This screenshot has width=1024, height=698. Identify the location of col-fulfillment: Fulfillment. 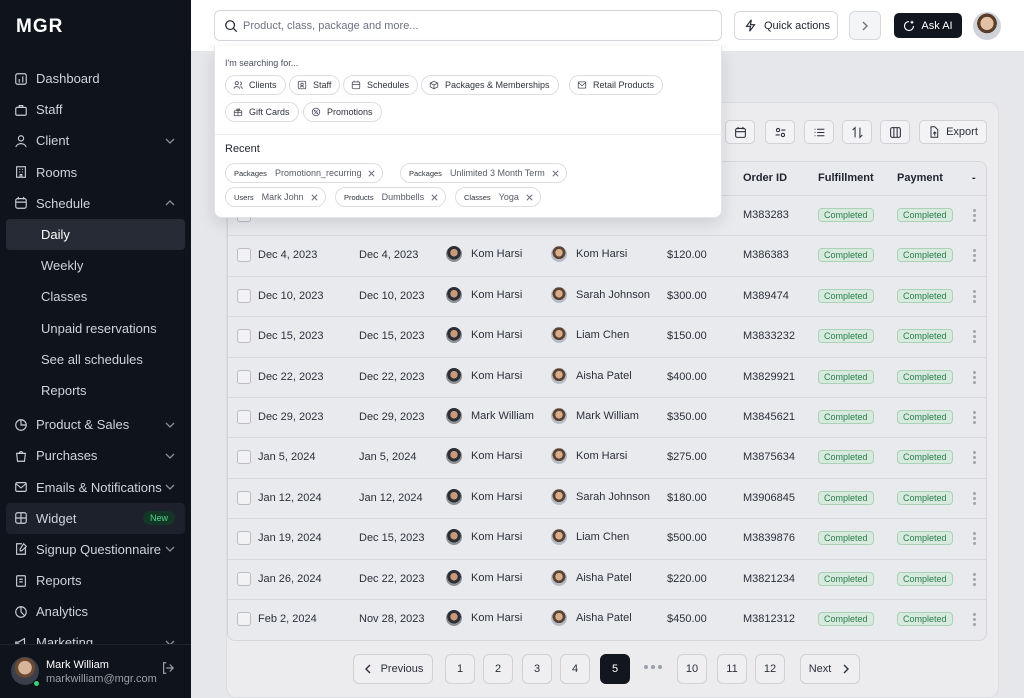
(846, 178).